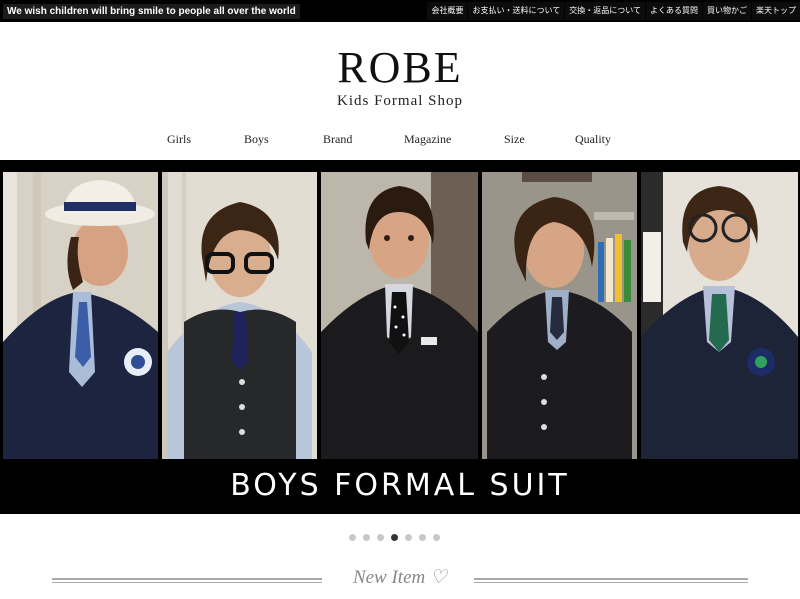 The width and height of the screenshot is (800, 599). Describe the element at coordinates (611, 580) in the screenshot. I see `section-divider-right` at that location.